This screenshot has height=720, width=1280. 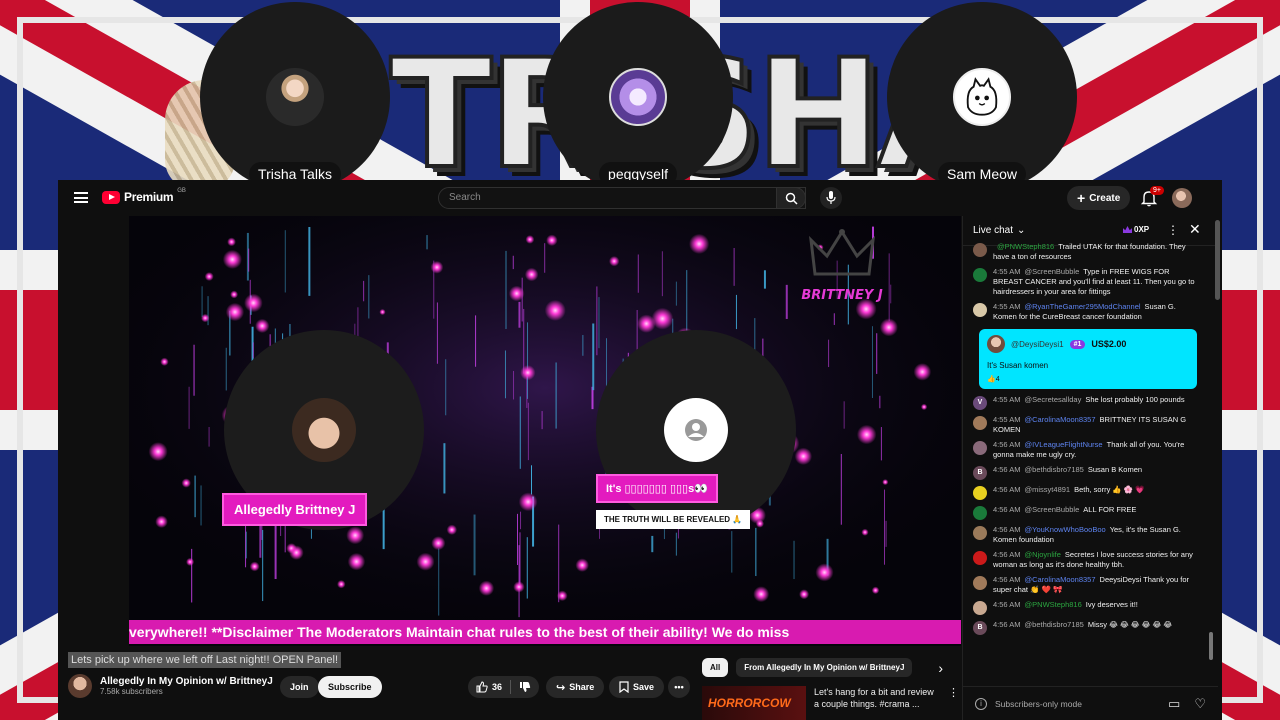 I want to click on like-button: 36, so click(x=489, y=687).